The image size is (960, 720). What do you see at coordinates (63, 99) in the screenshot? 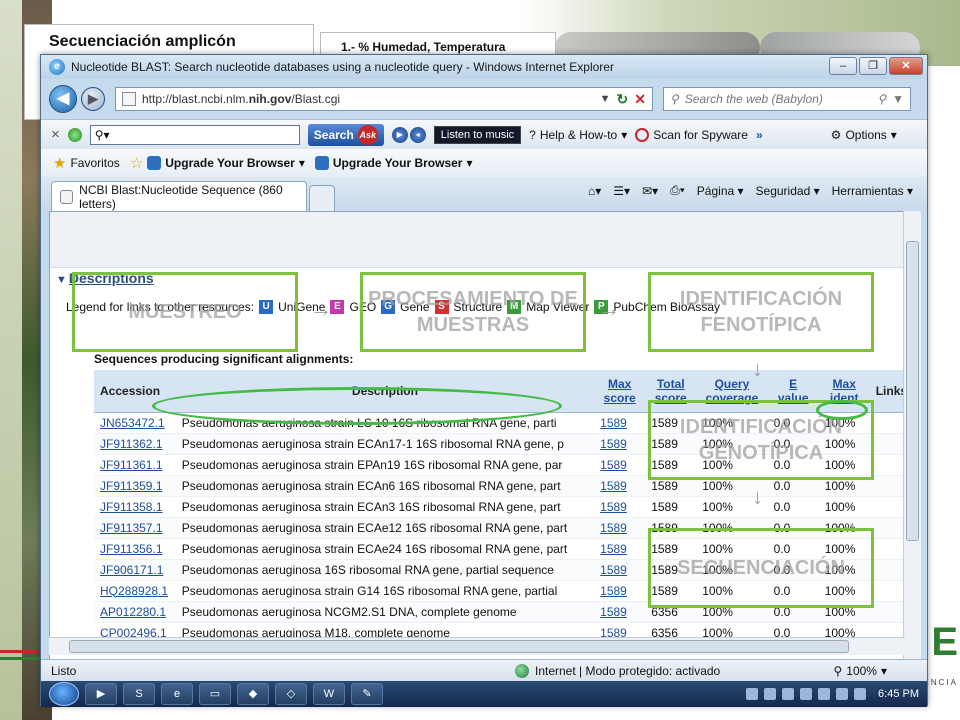
I see `back-button: ◀` at bounding box center [63, 99].